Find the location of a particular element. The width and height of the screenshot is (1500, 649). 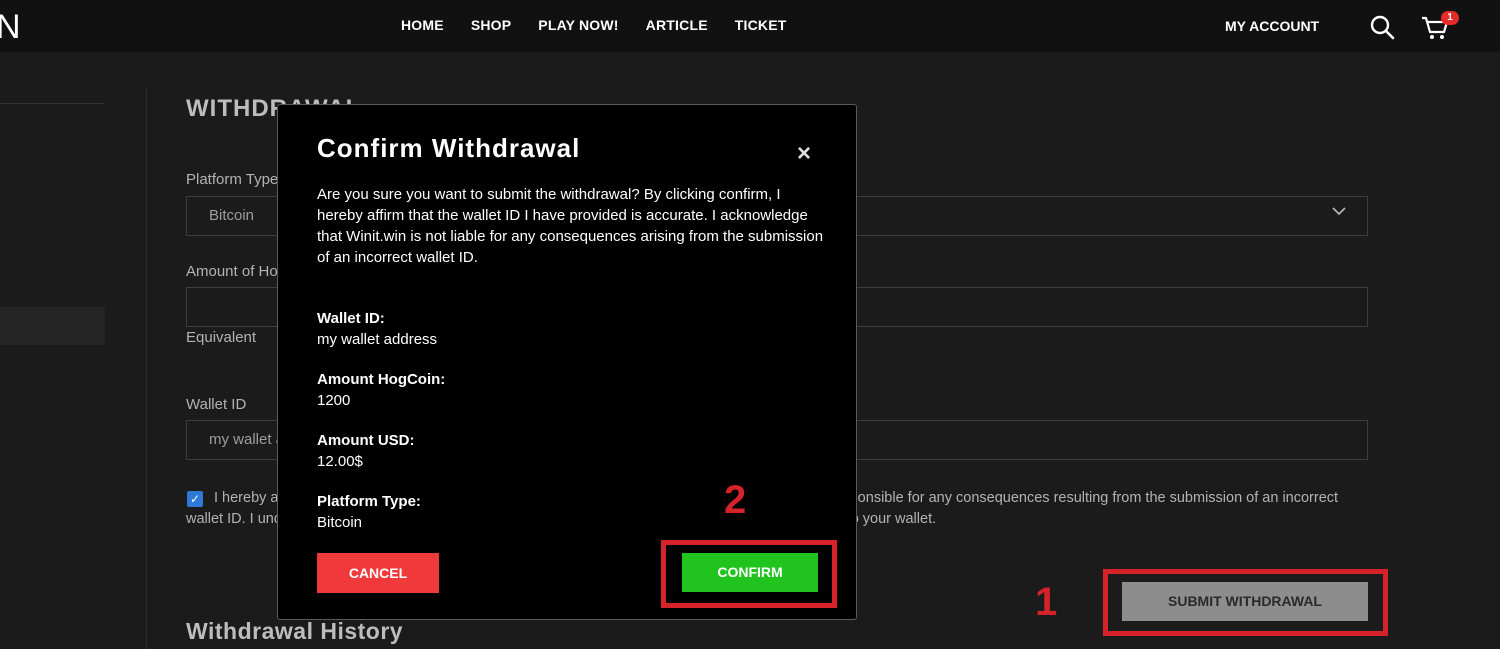

cancel-button: CANCEL is located at coordinates (378, 573).